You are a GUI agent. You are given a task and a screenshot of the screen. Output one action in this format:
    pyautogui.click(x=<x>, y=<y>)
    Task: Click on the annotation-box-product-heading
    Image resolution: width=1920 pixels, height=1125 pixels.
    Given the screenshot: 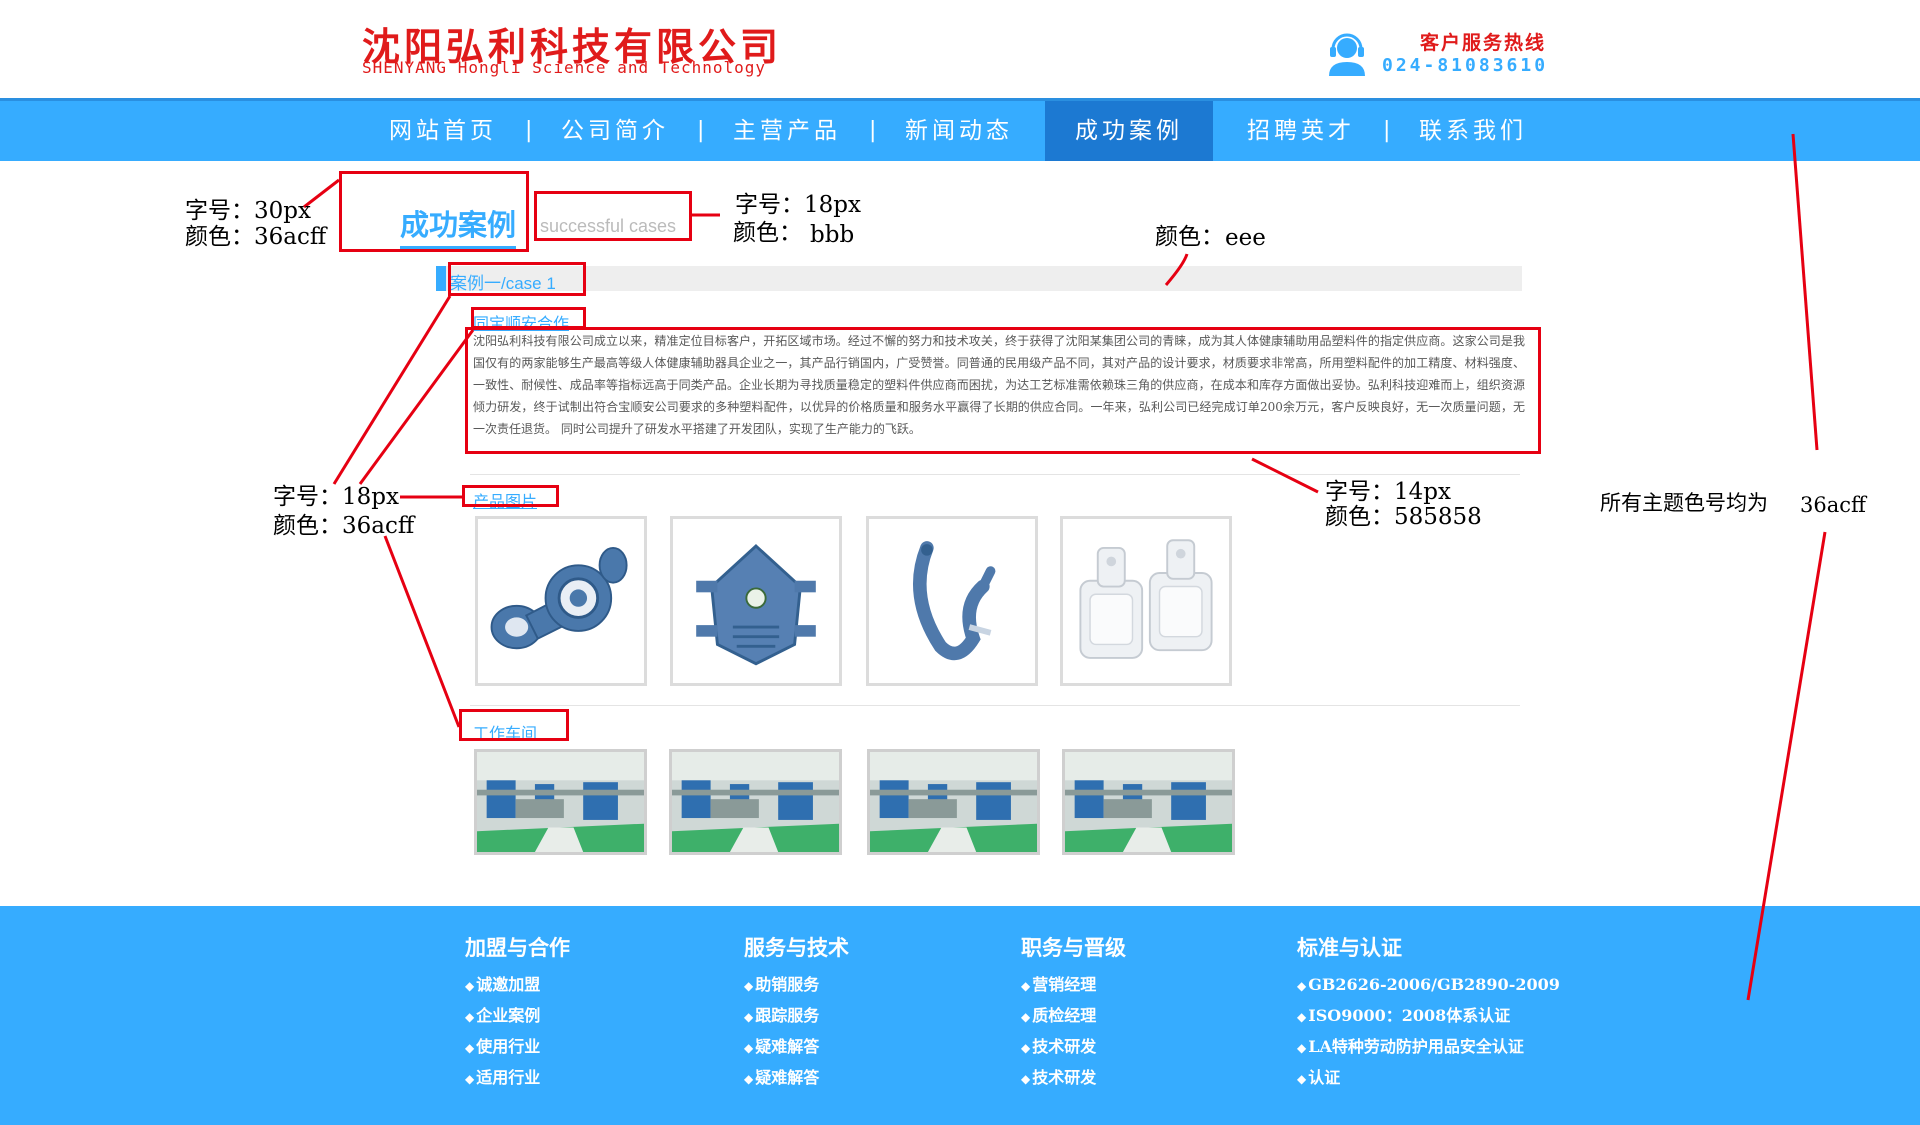 What is the action you would take?
    pyautogui.click(x=510, y=496)
    